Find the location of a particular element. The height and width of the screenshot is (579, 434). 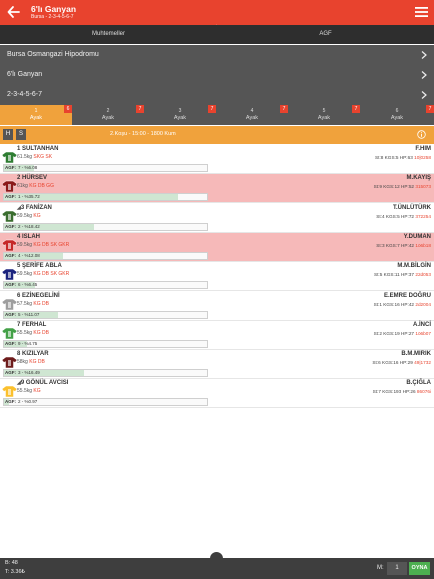

play-button: OYNA is located at coordinates (419, 568).